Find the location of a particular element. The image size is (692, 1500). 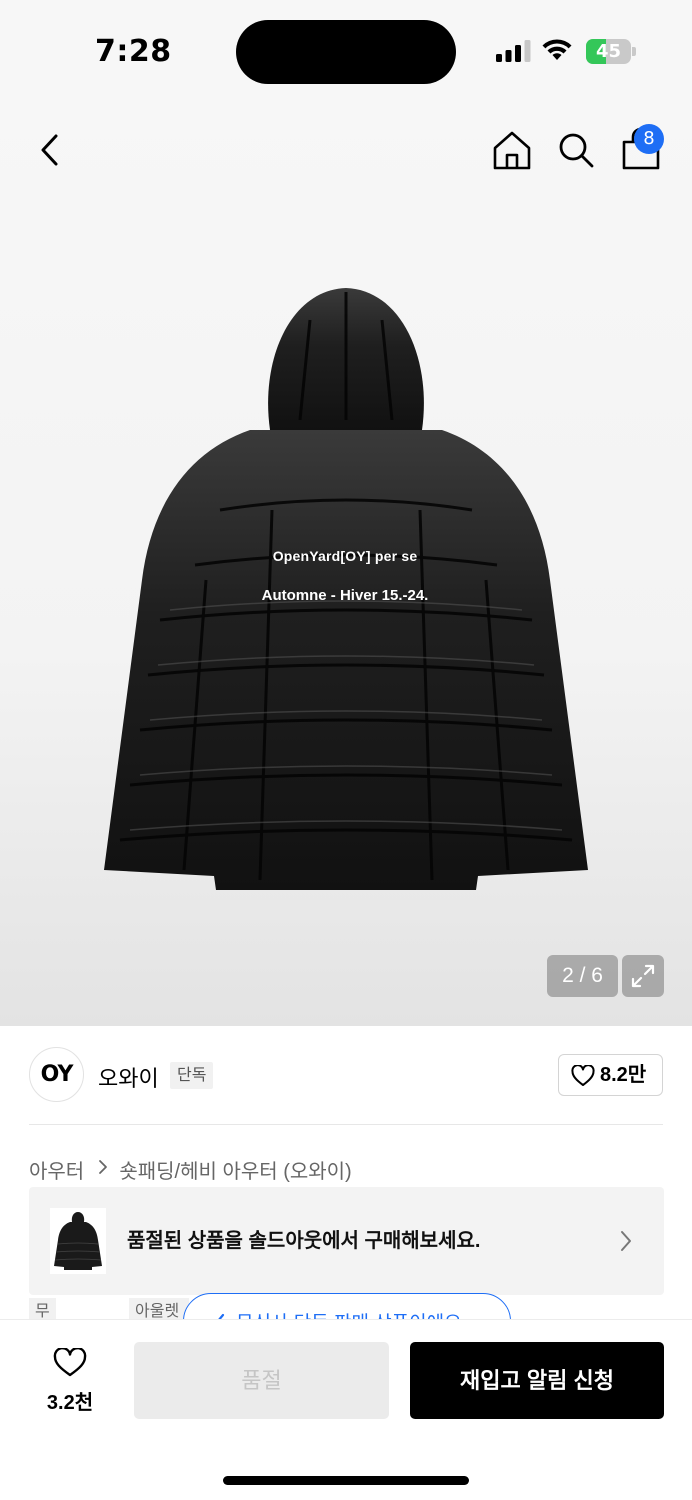

bottom-action-bar: 3.2천 품절 재입고 알림 신청 is located at coordinates (346, 1410).